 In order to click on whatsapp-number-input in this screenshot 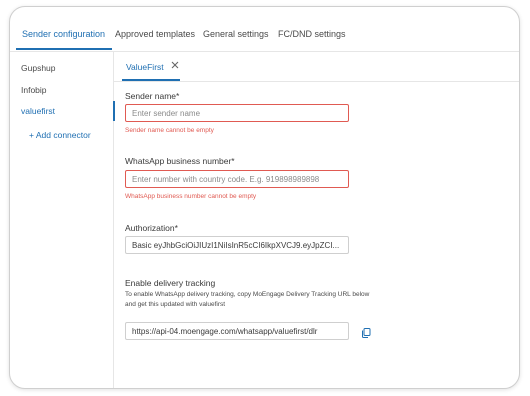, I will do `click(237, 179)`.